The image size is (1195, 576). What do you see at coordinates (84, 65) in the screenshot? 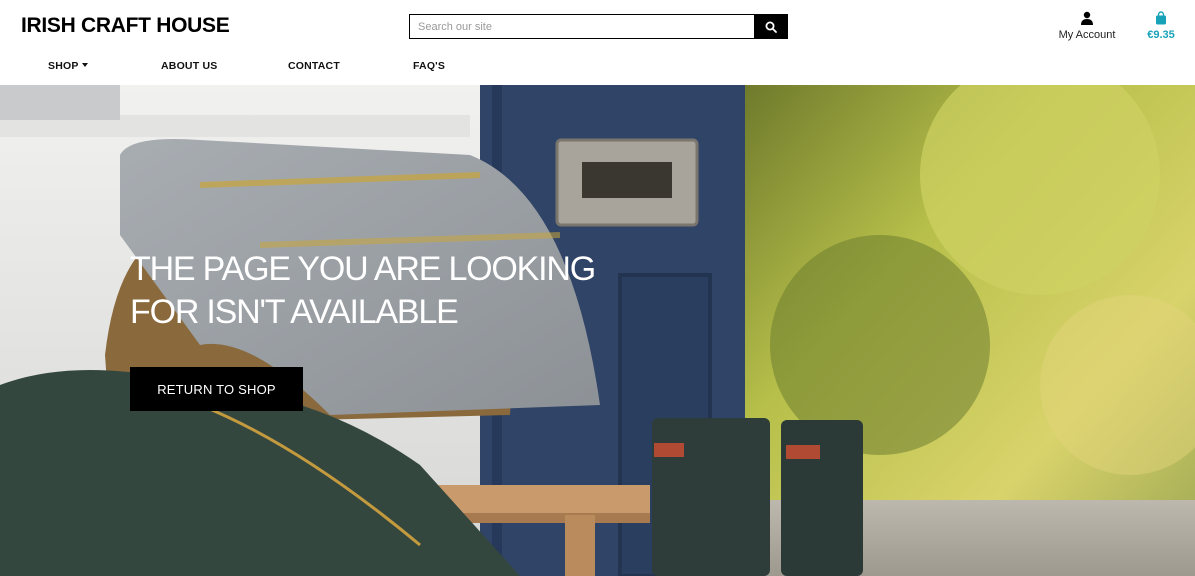
I see `caret-down-icon` at bounding box center [84, 65].